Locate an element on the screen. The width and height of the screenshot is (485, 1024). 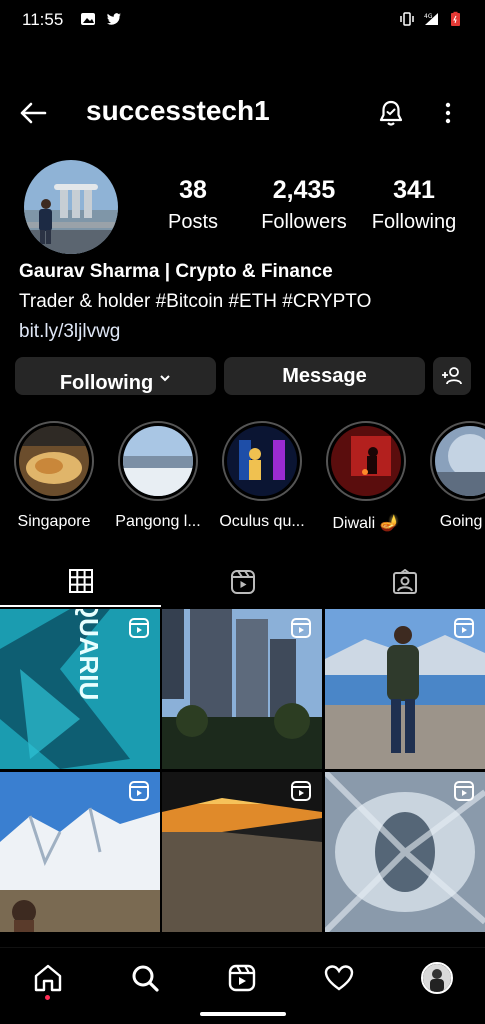
bottom-navigation is located at coordinates (242, 985).